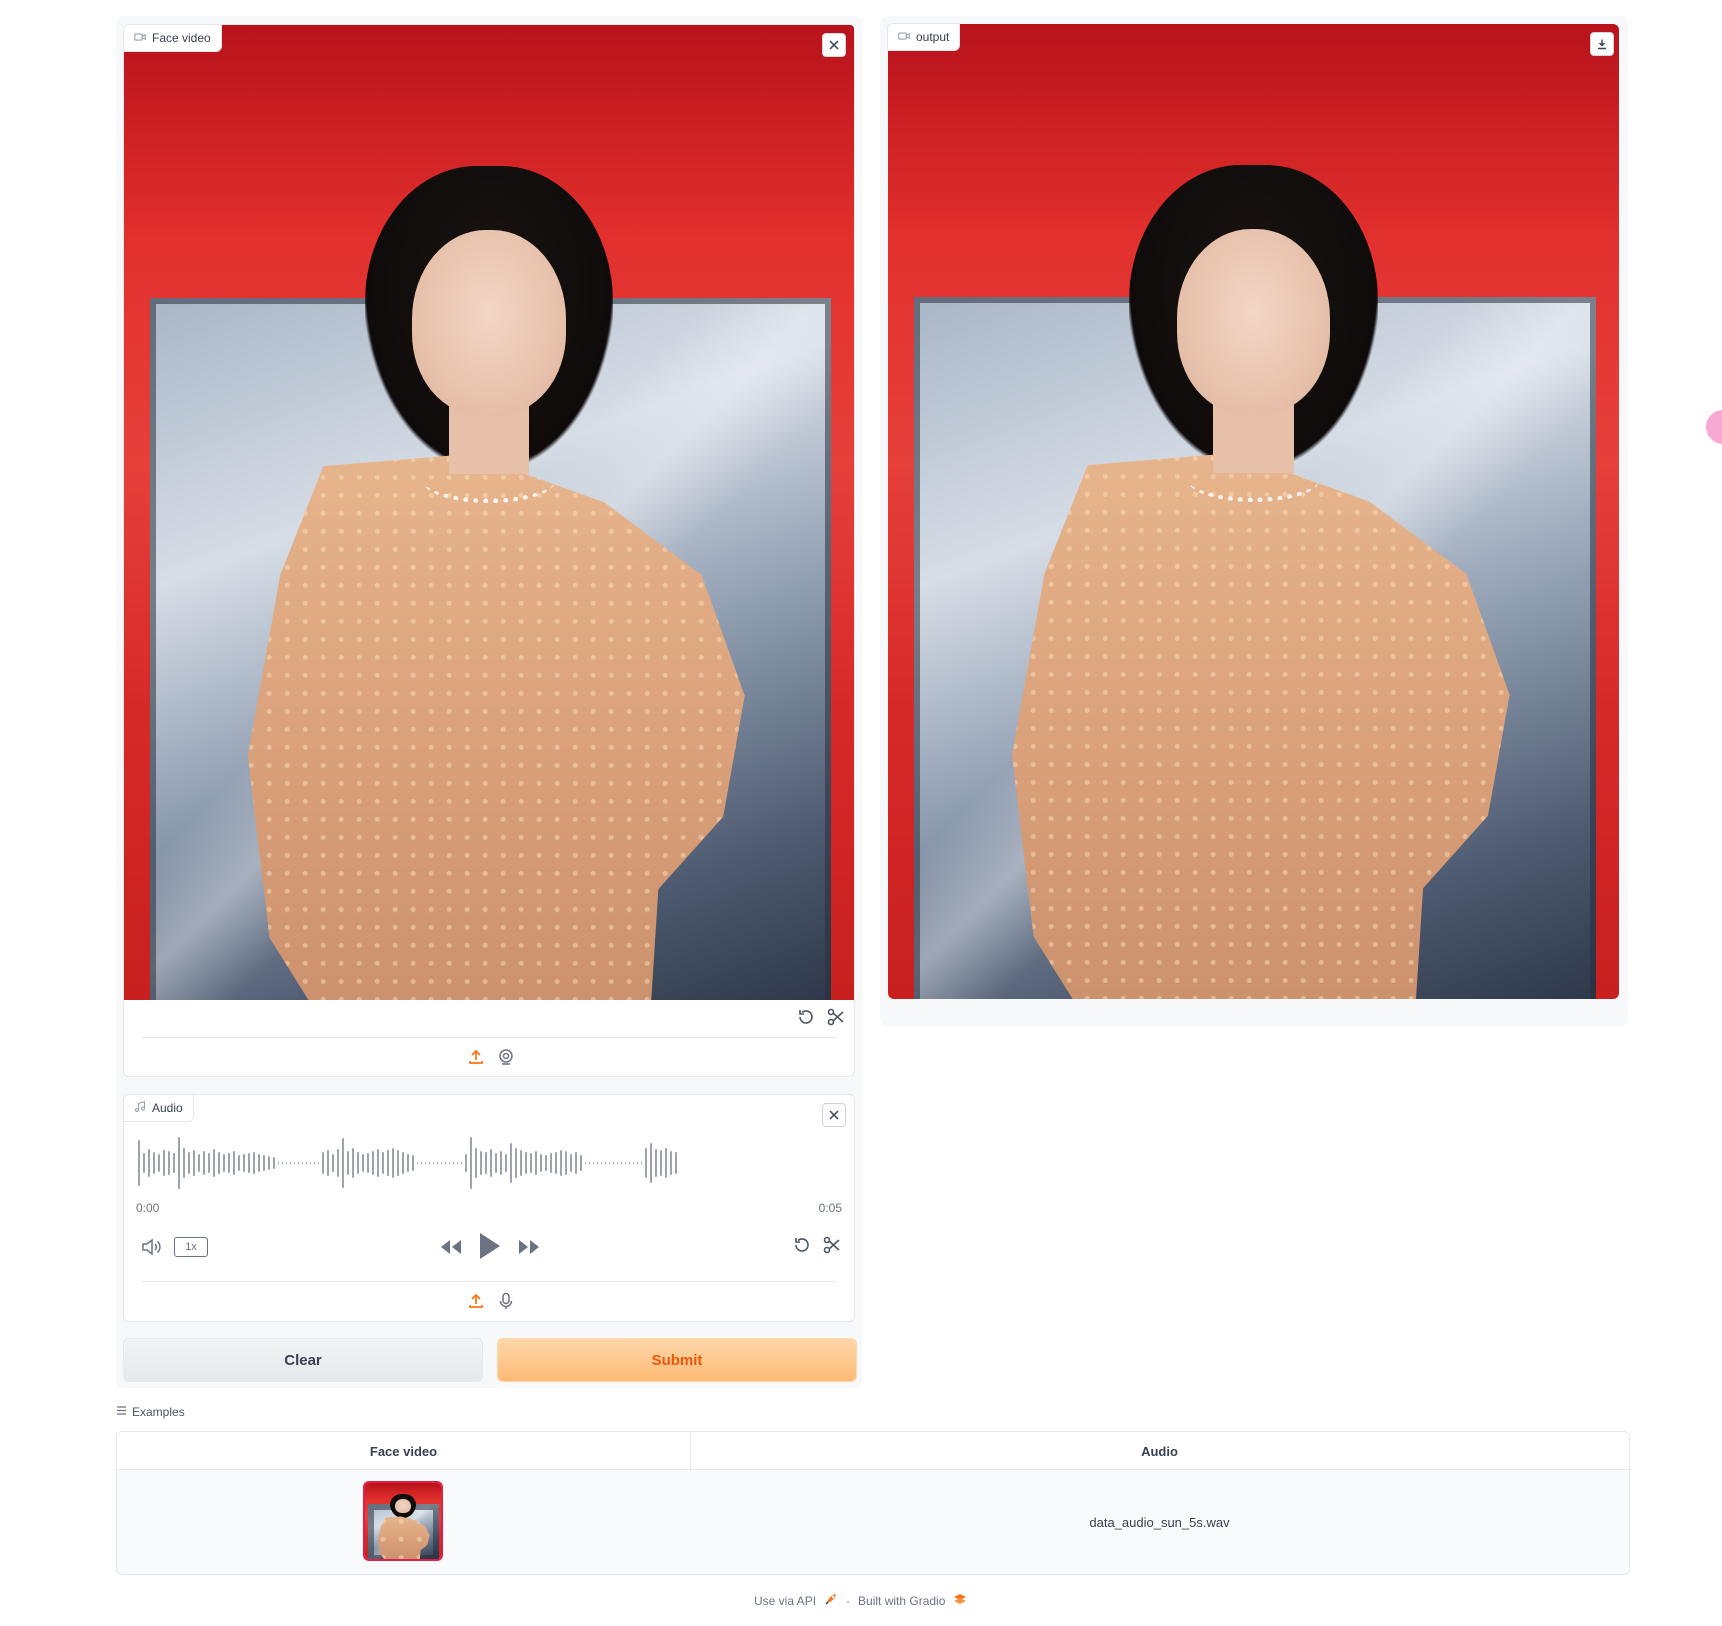 The height and width of the screenshot is (1626, 1722). What do you see at coordinates (834, 1115) in the screenshot?
I see `clear-audio-button` at bounding box center [834, 1115].